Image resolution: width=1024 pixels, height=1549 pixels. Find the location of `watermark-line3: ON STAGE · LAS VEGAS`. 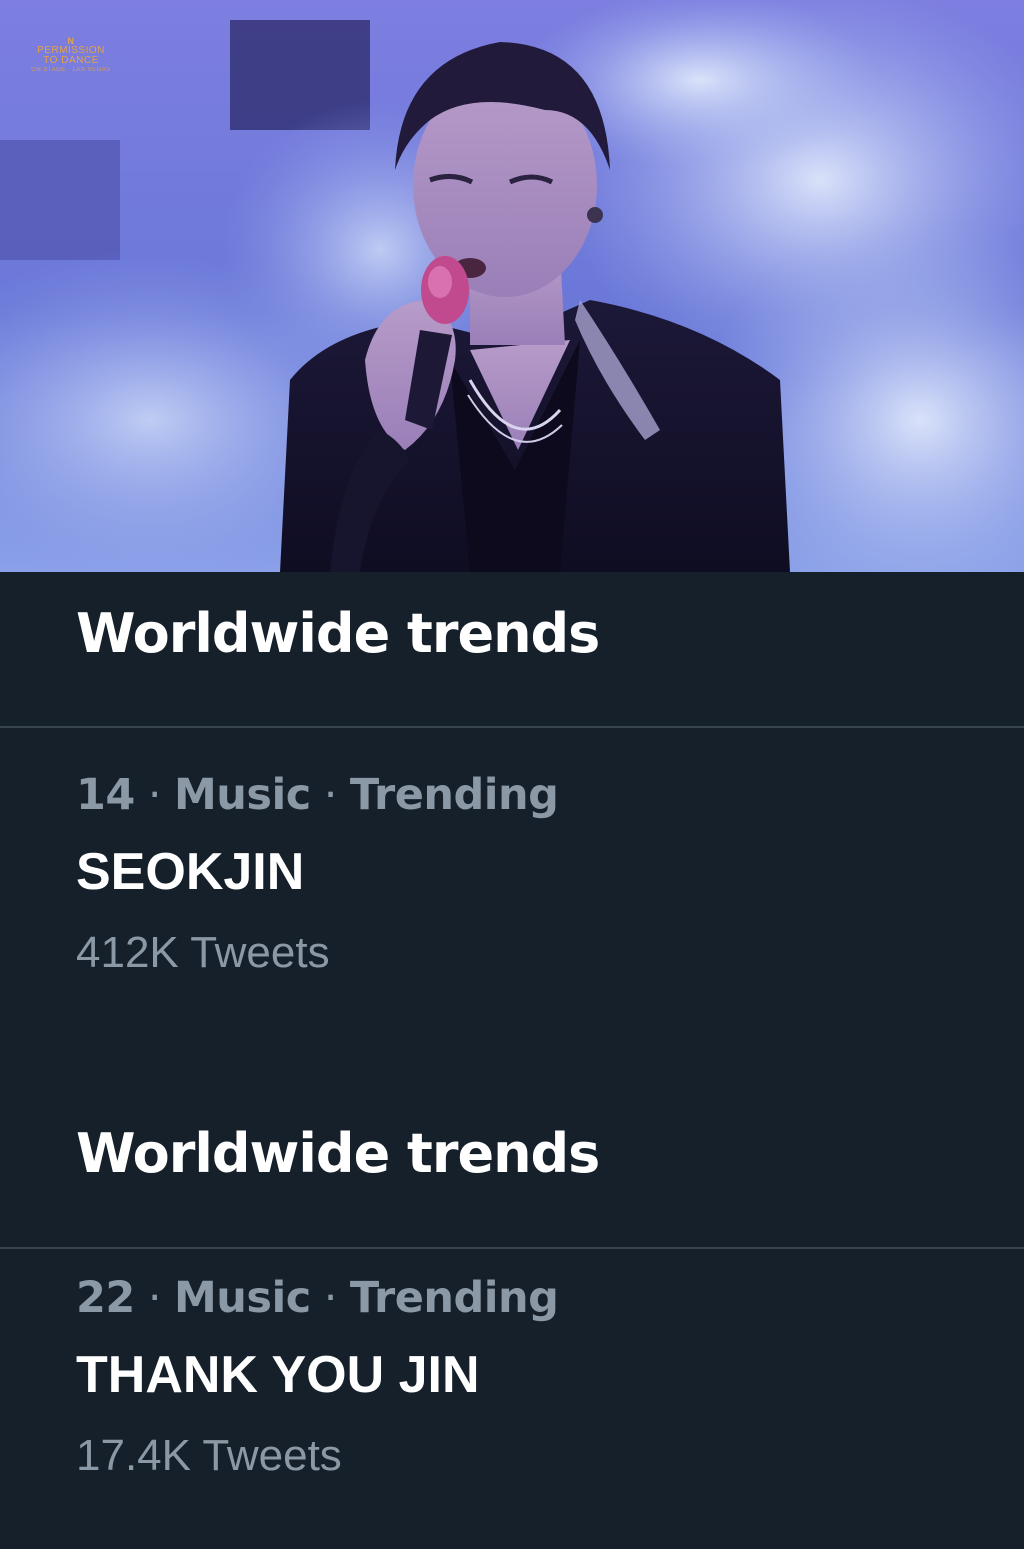

watermark-line3: ON STAGE · LAS VEGAS is located at coordinates (71, 70).